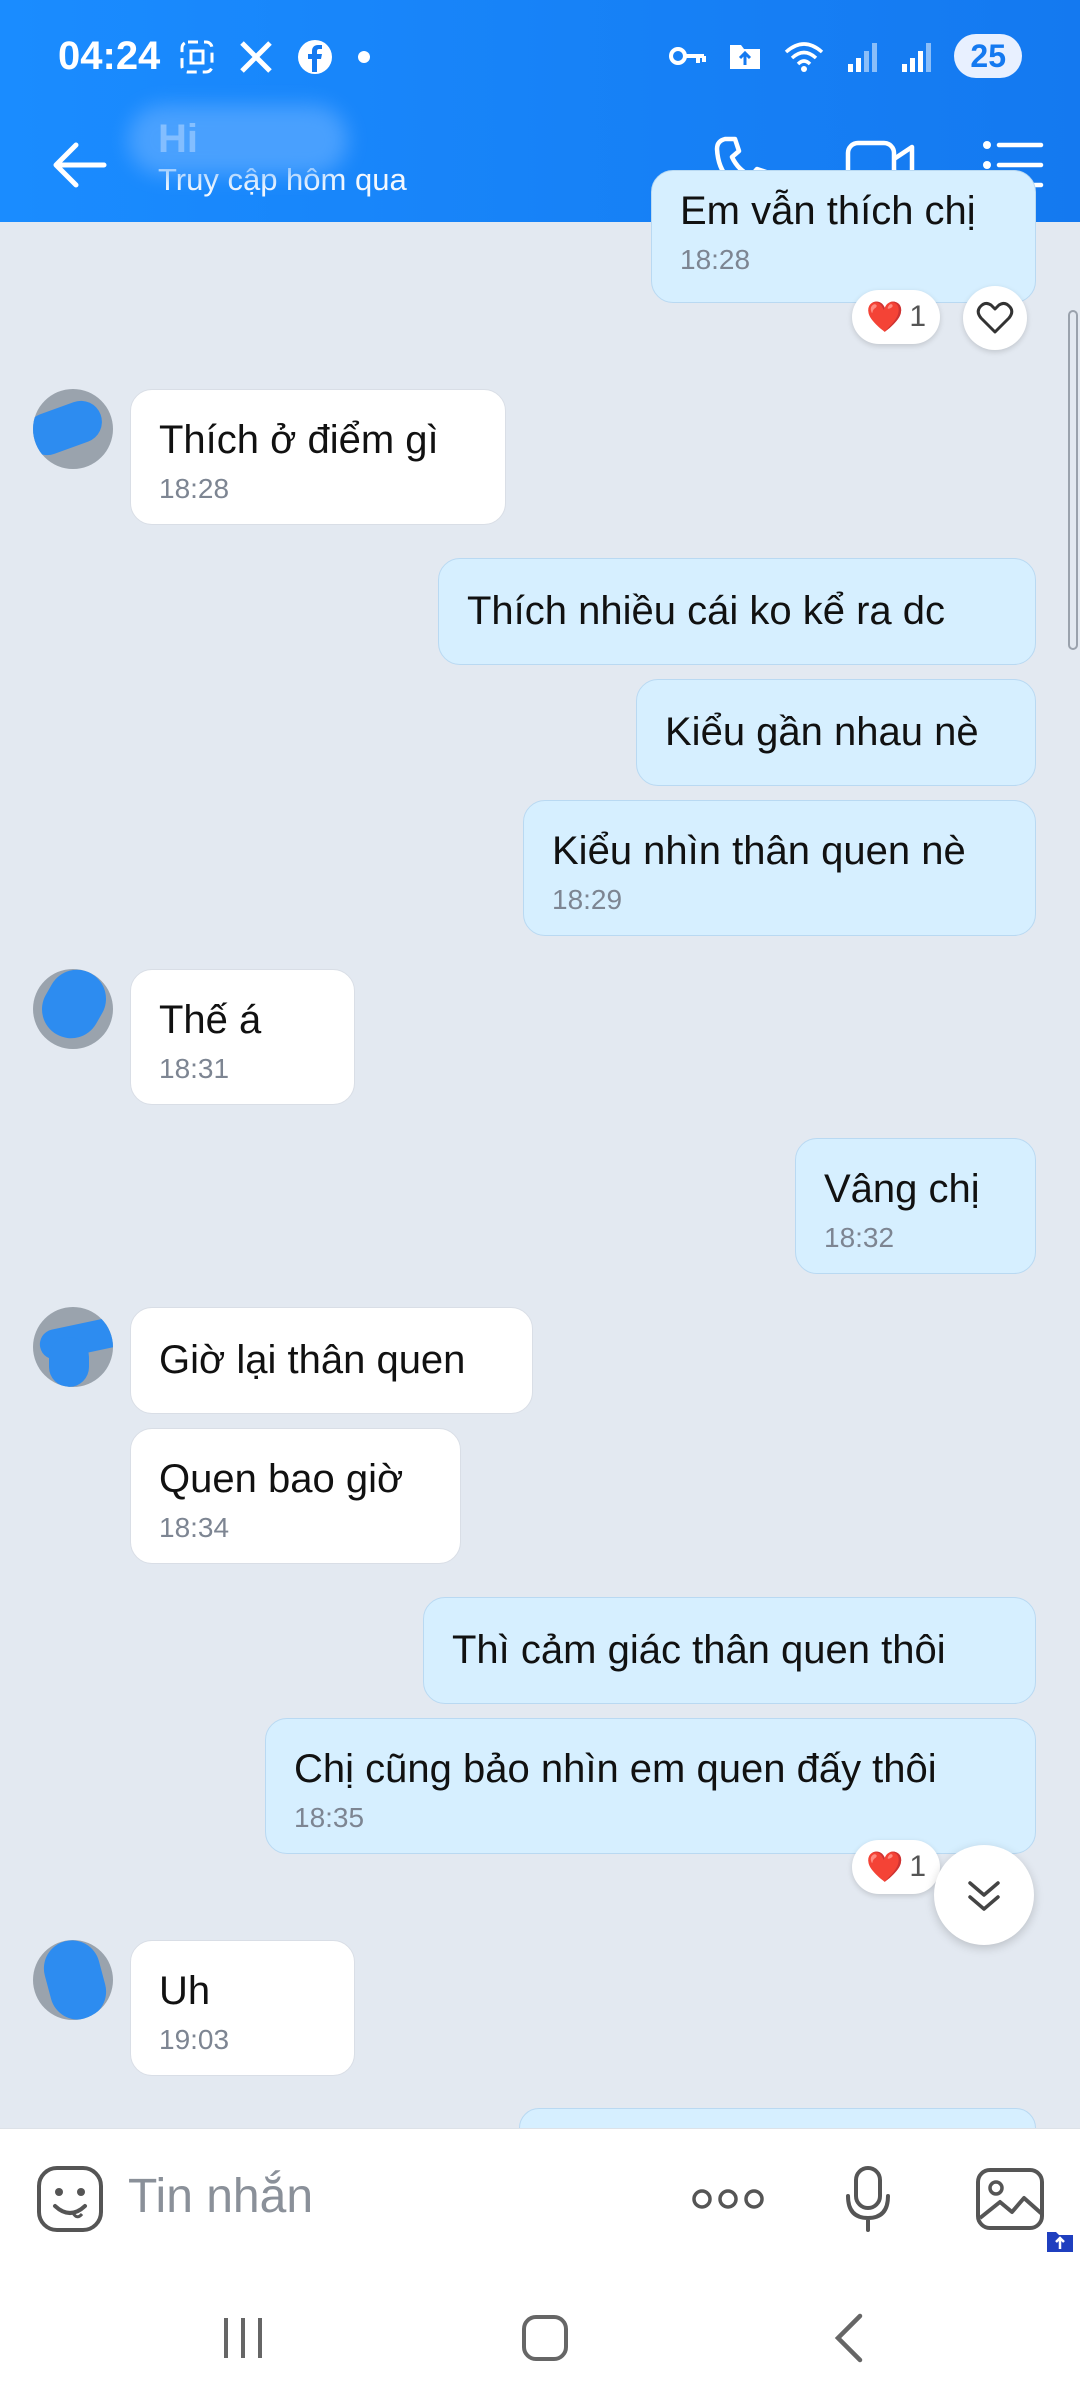  I want to click on chevron-double-down-icon, so click(984, 1896).